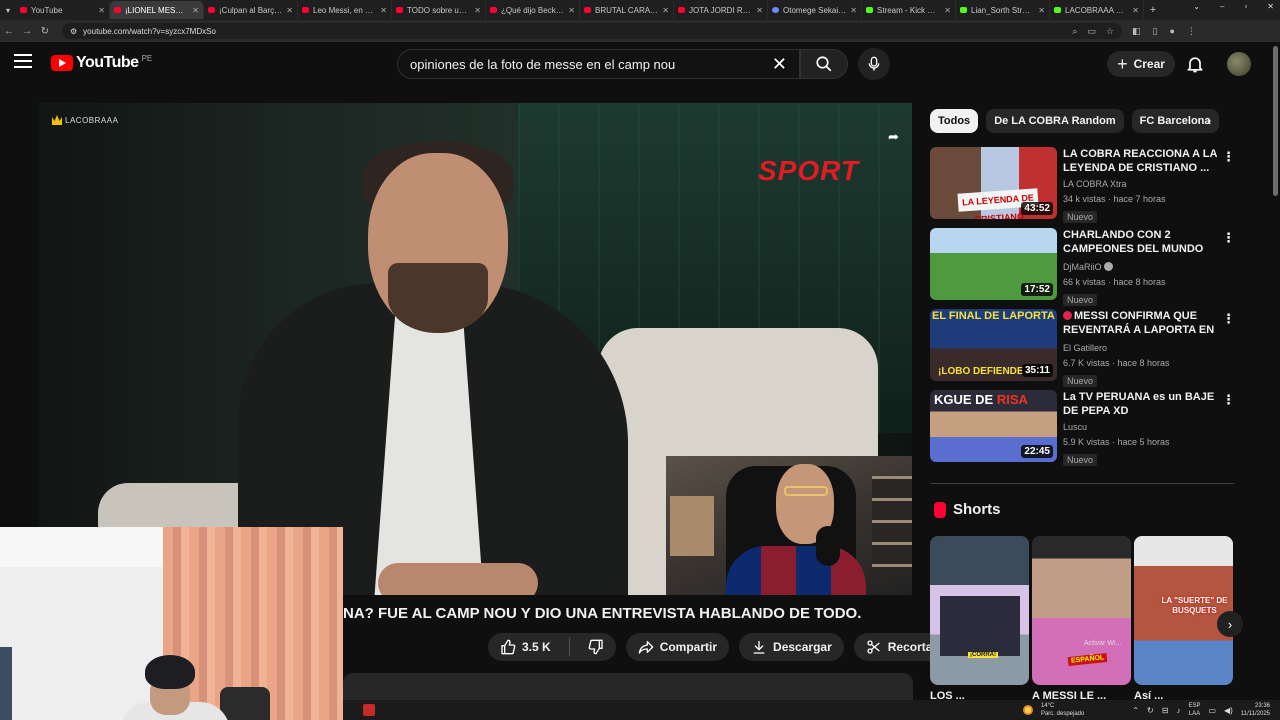  What do you see at coordinates (8, 10) in the screenshot?
I see `tab-search-icon: ▾` at bounding box center [8, 10].